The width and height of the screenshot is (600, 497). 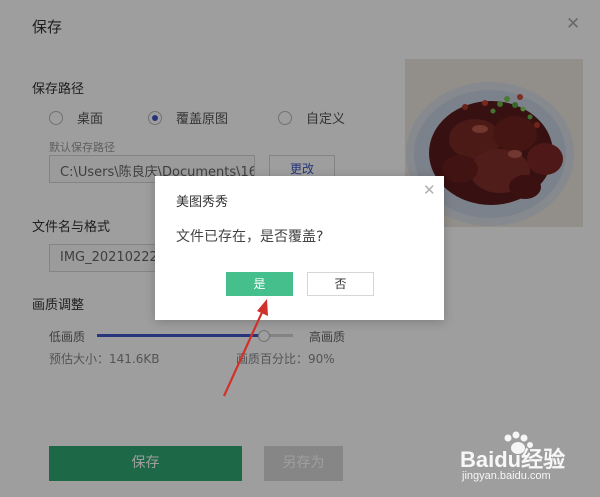 I want to click on watermark-url: jingyan.baidu.com, so click(x=506, y=476).